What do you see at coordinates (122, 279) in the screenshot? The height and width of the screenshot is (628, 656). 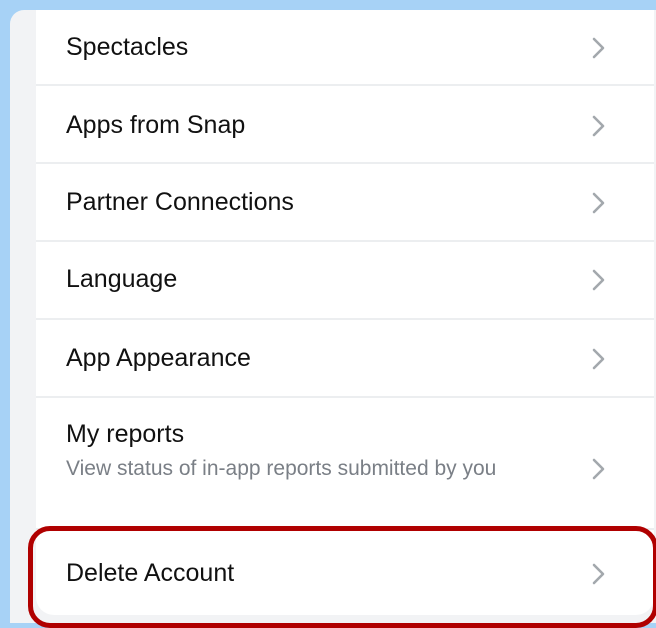 I see `settings-item-label: Language` at bounding box center [122, 279].